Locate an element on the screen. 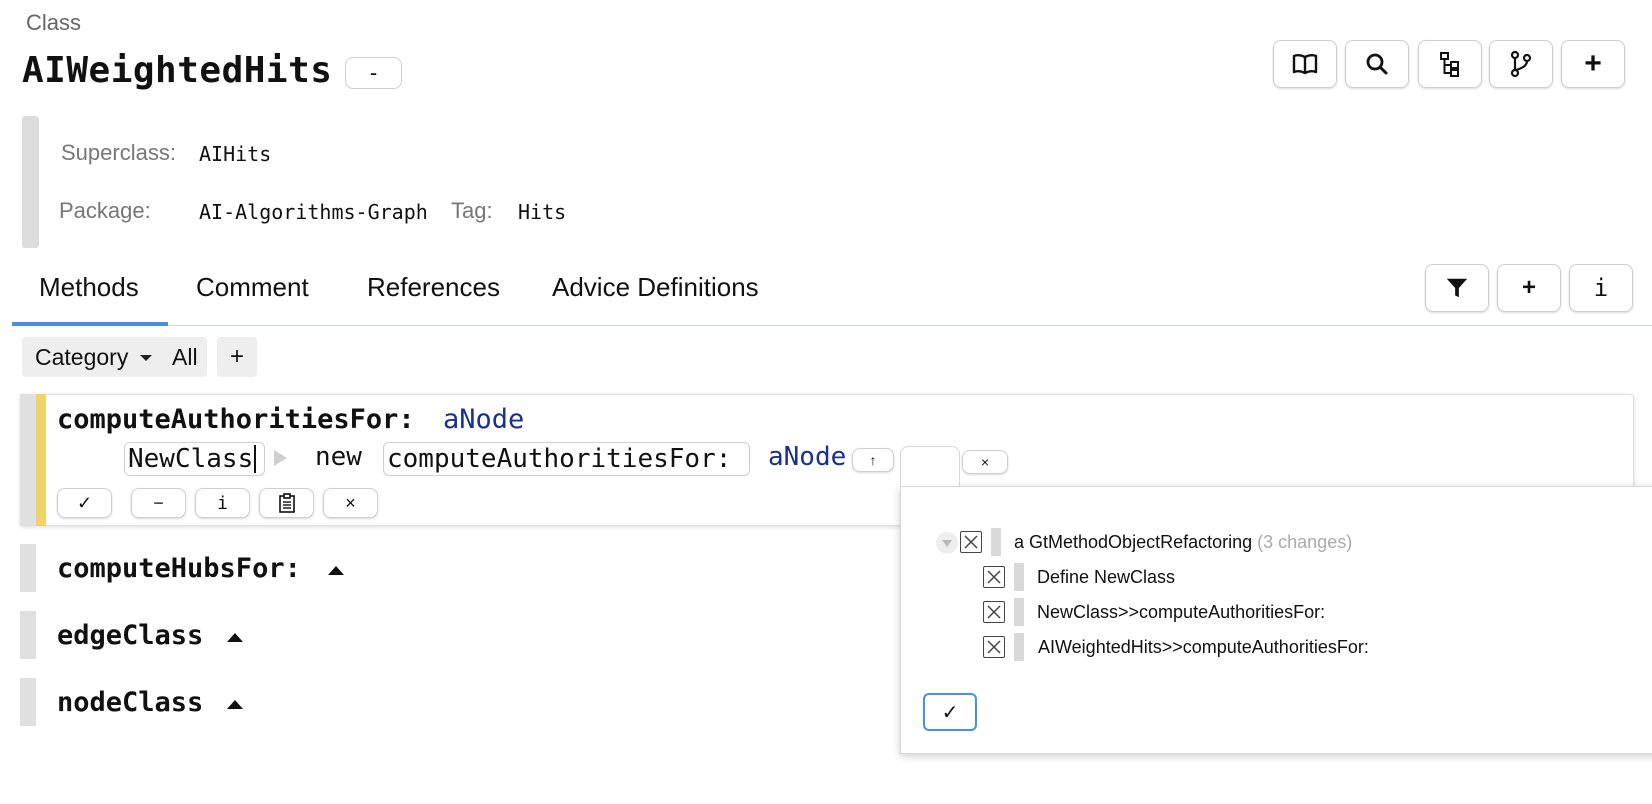 This screenshot has height=804, width=1652. book-icon is located at coordinates (1305, 64).